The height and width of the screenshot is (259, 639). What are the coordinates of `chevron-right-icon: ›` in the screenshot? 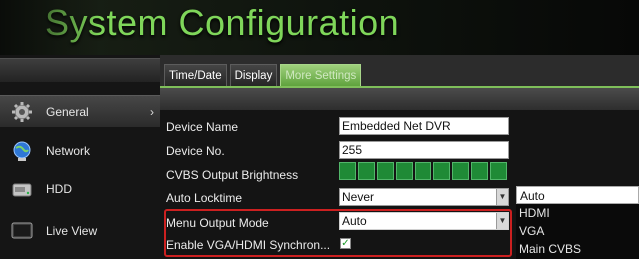 It's located at (152, 111).